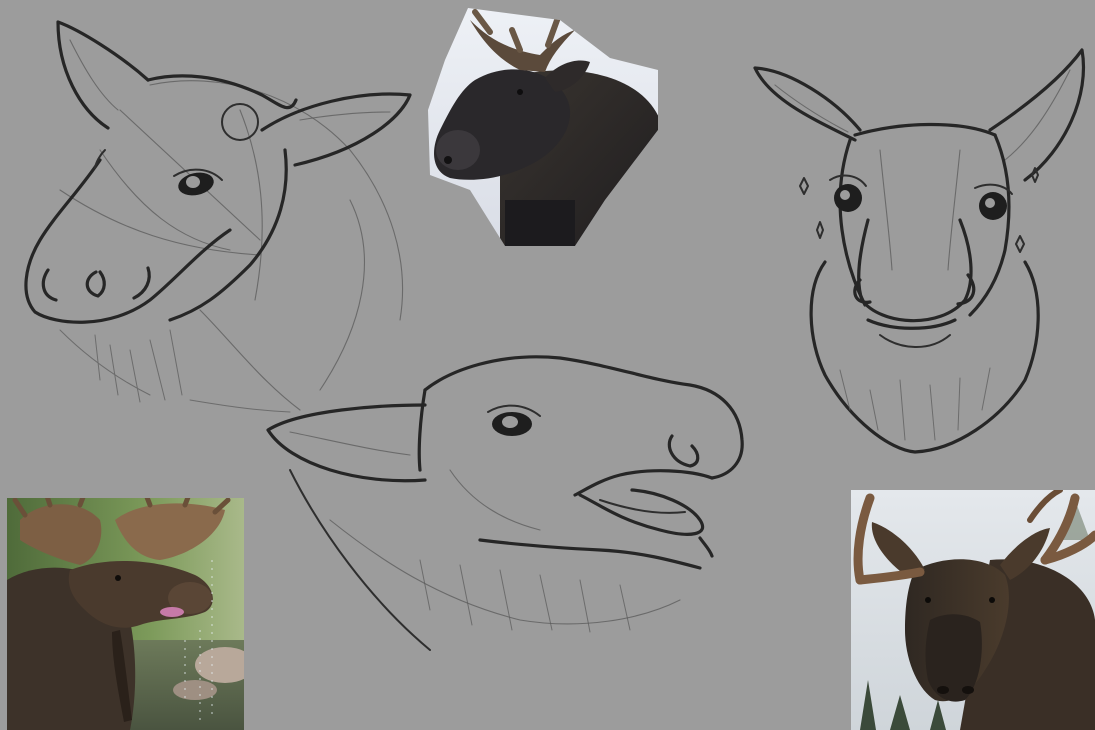  I want to click on reference-photo-moose-front-antlers, so click(973, 610).